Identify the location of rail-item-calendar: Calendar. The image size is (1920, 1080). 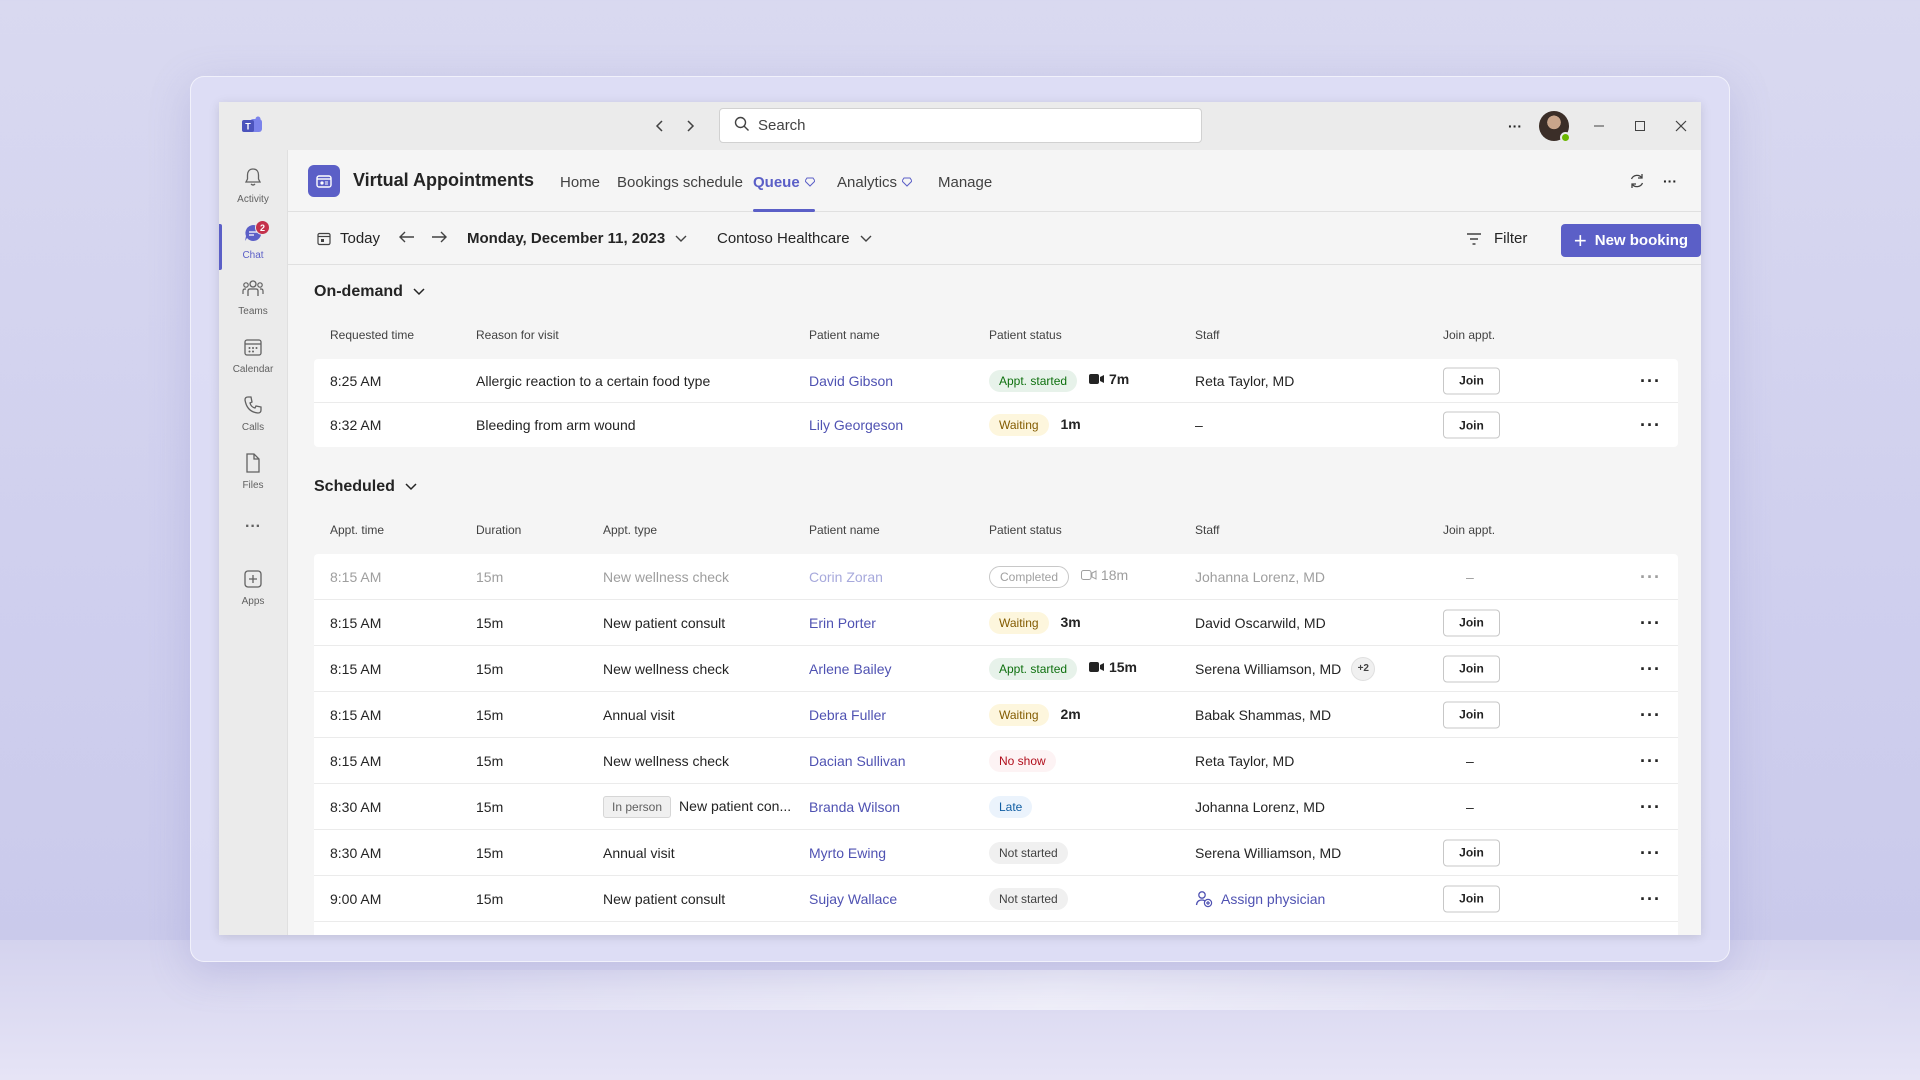
(253, 362).